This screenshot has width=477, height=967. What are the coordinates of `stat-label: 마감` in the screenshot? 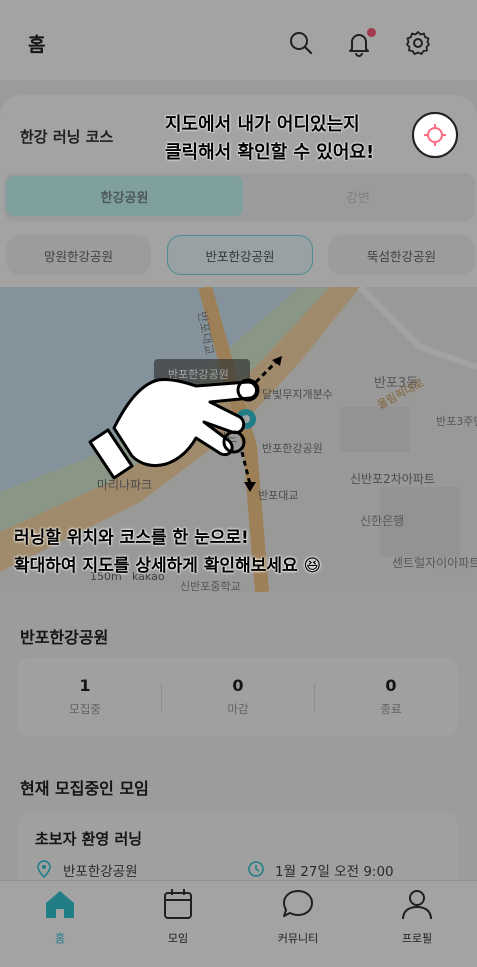 It's located at (238, 709).